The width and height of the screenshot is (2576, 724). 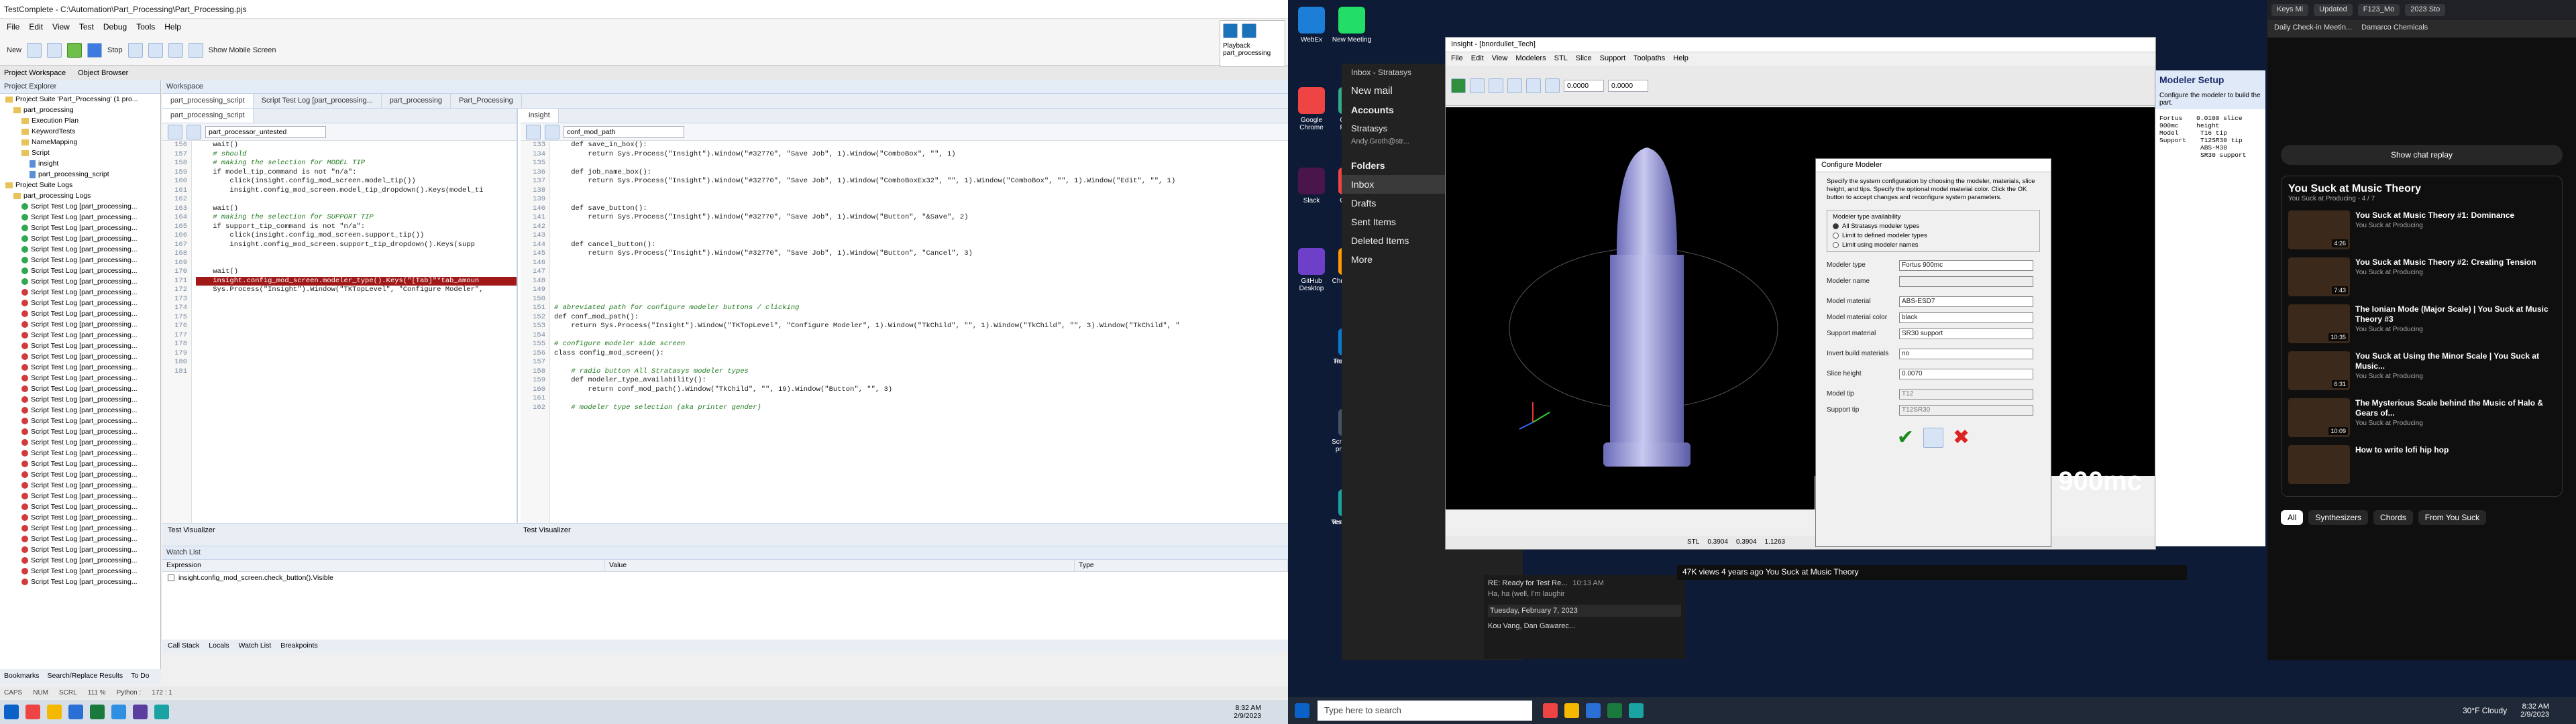 What do you see at coordinates (195, 50) in the screenshot?
I see `mobile-icon` at bounding box center [195, 50].